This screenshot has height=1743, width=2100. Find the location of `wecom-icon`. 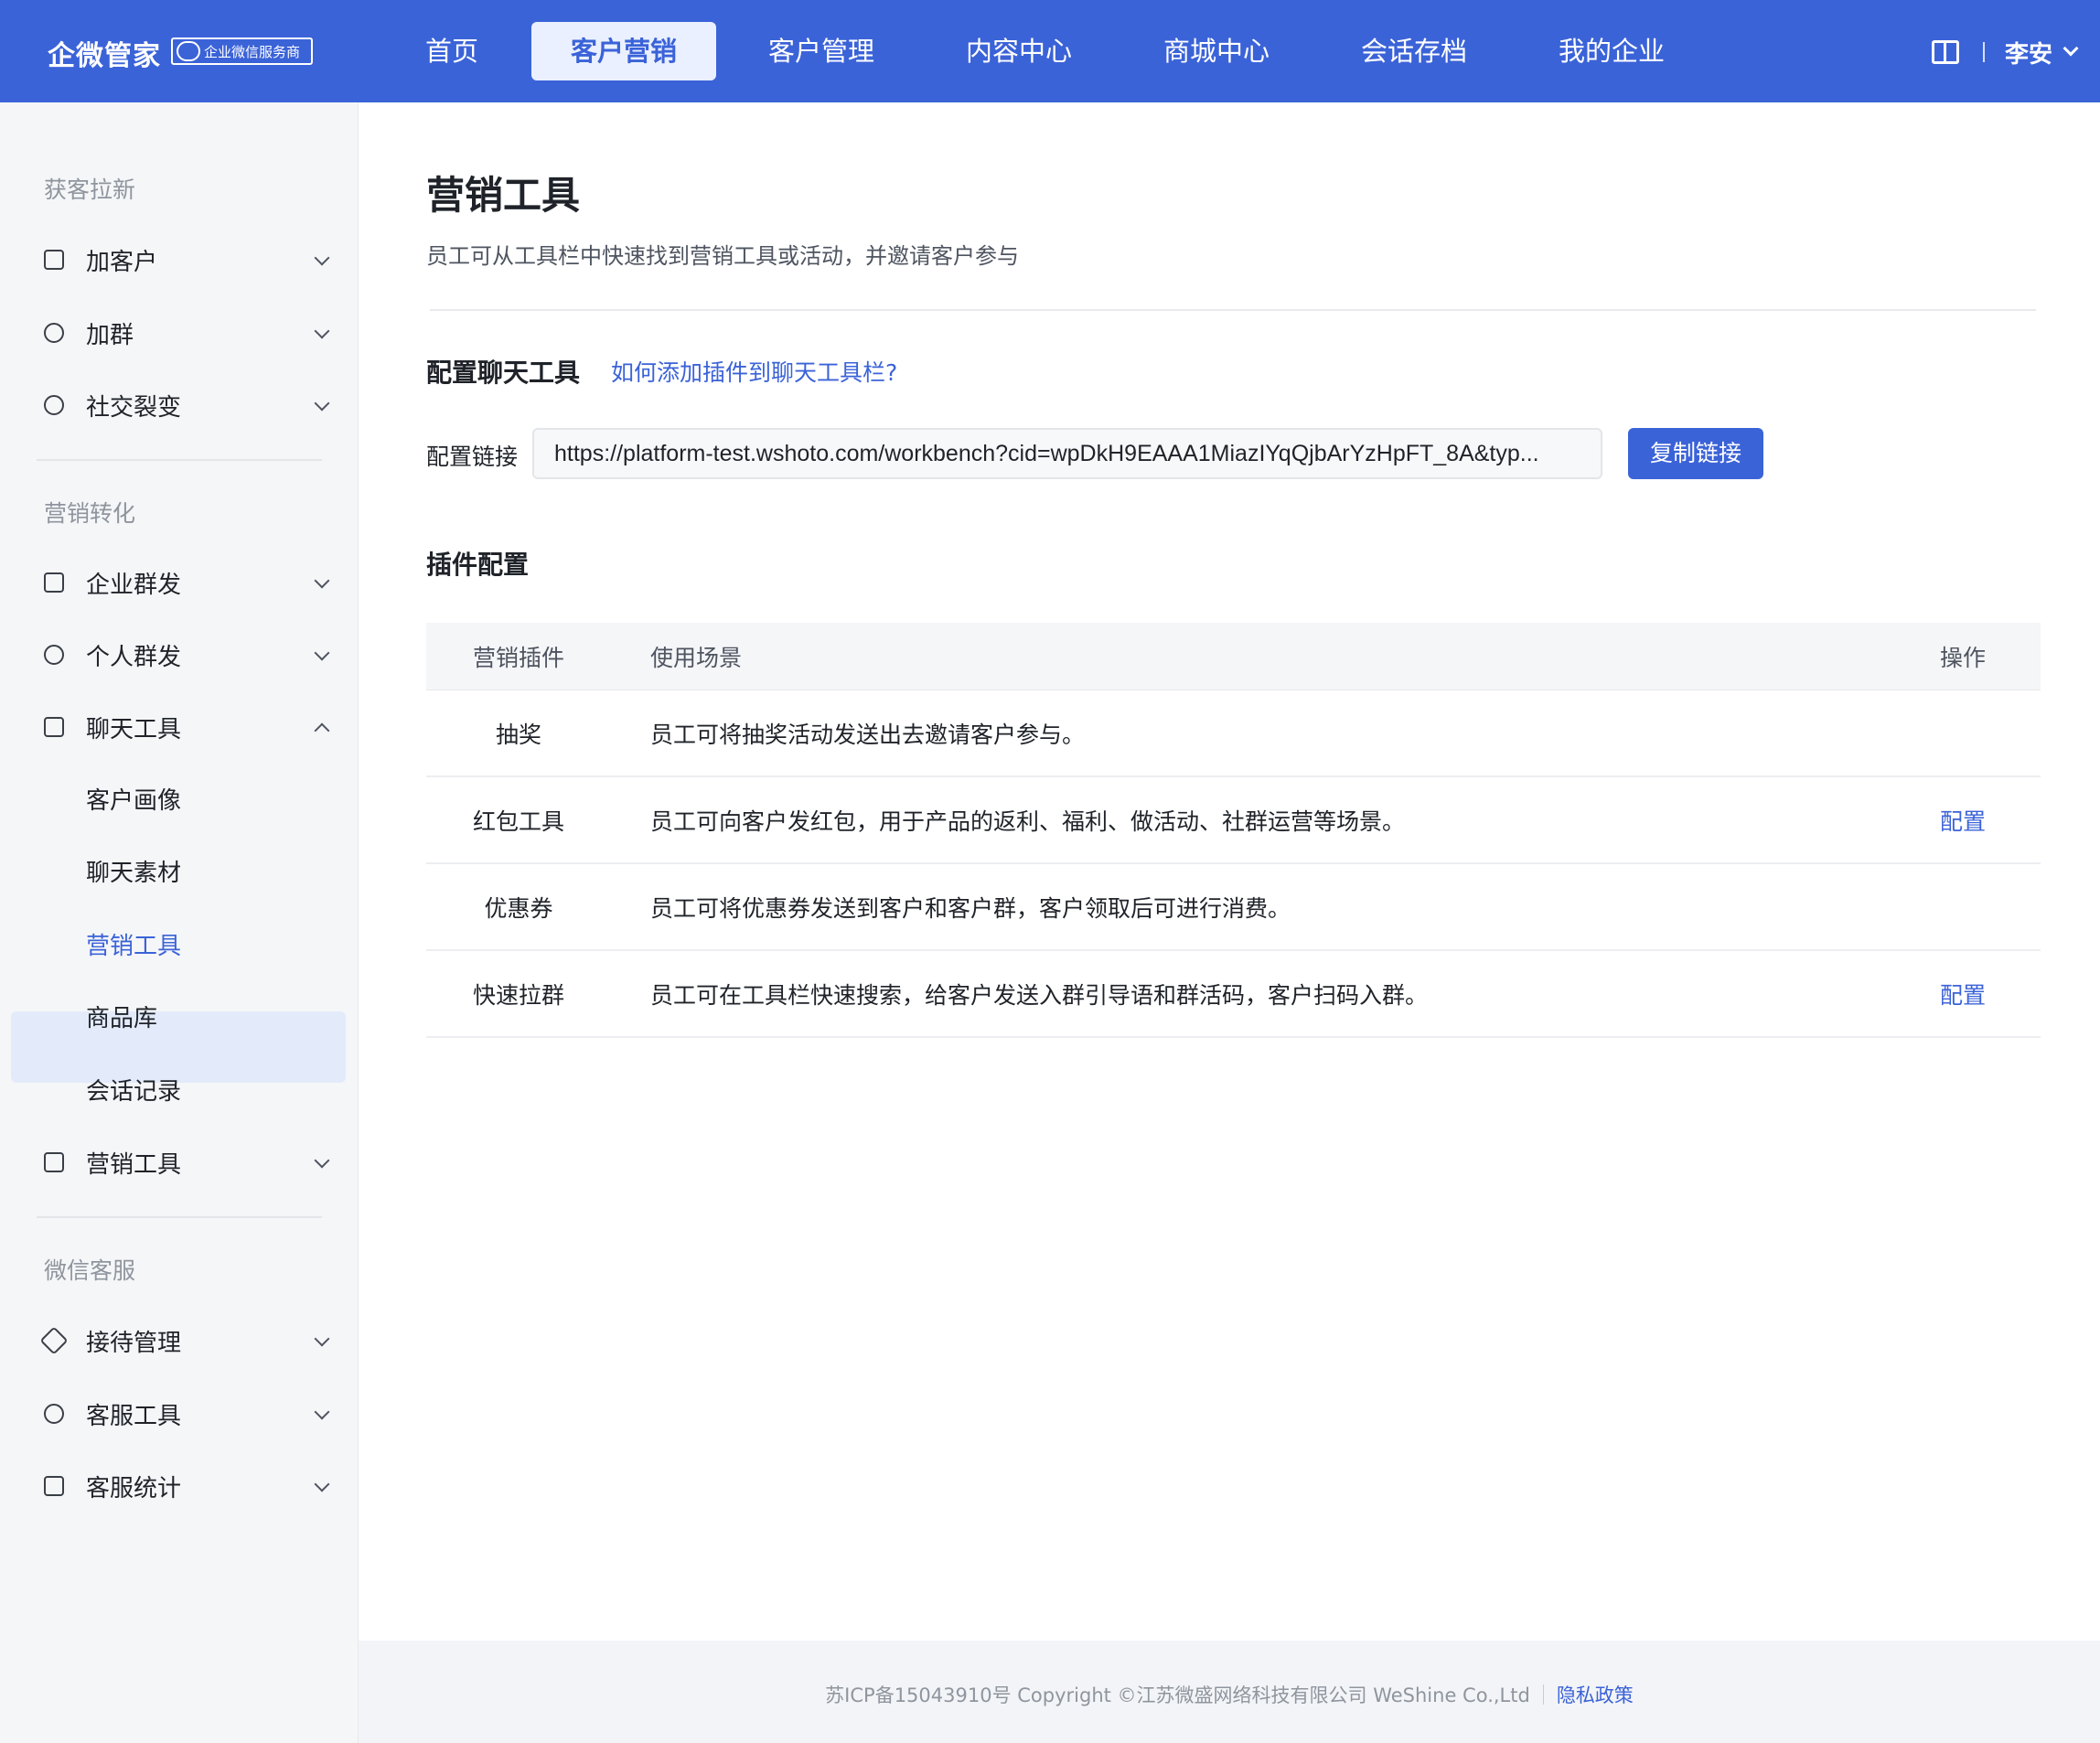

wecom-icon is located at coordinates (188, 51).